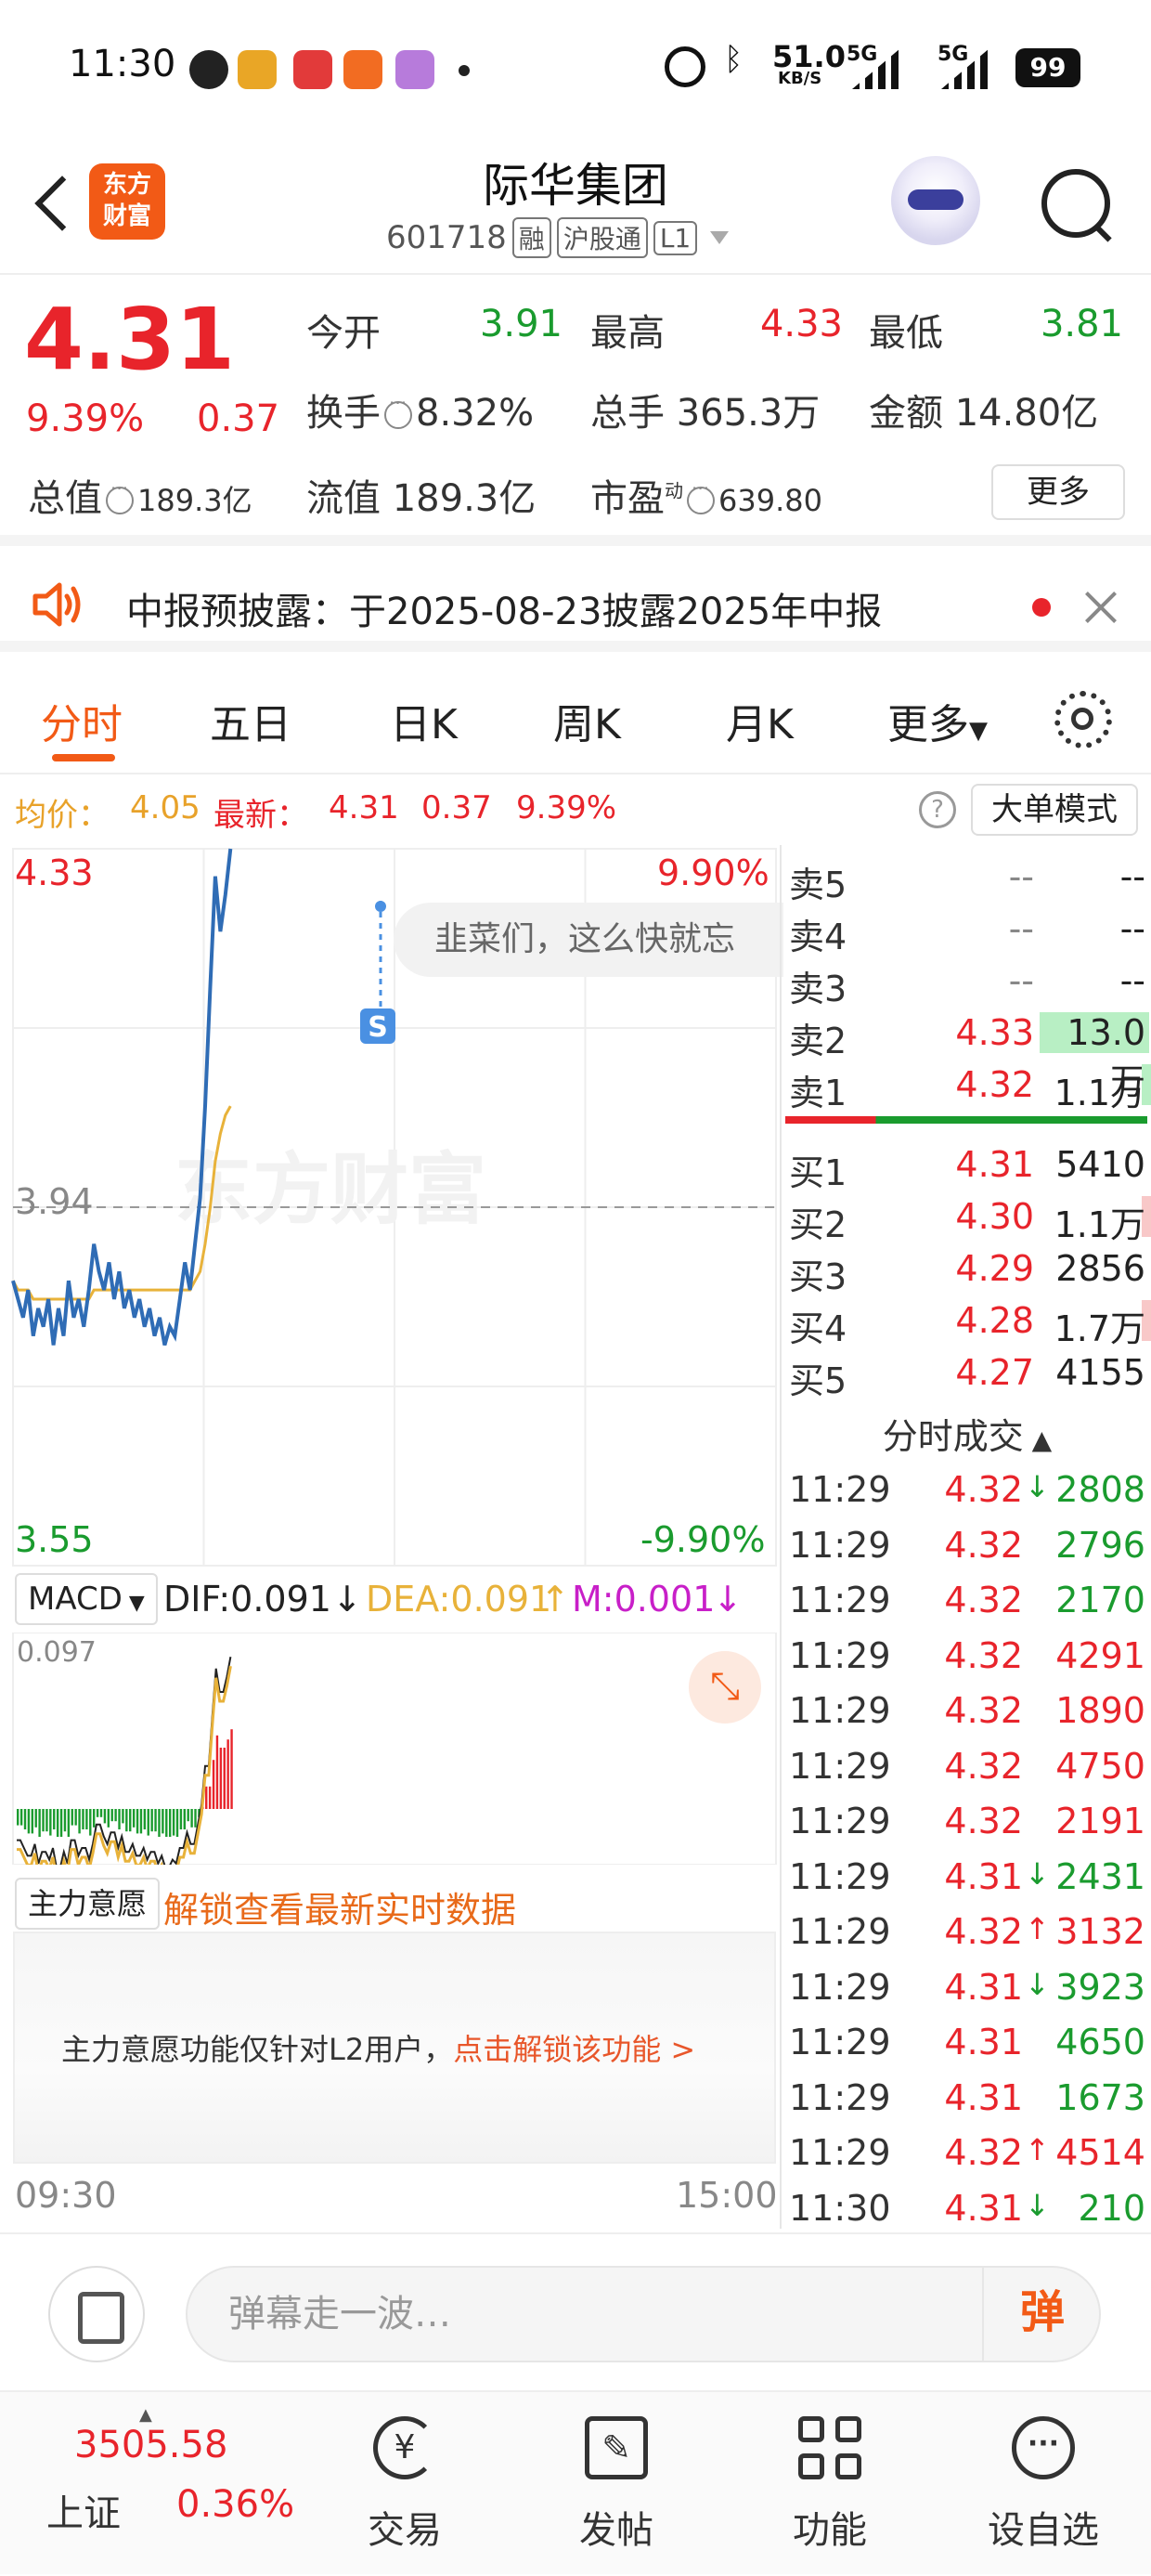 The height and width of the screenshot is (2576, 1151). Describe the element at coordinates (124, 1765) in the screenshot. I see `dea-line` at that location.